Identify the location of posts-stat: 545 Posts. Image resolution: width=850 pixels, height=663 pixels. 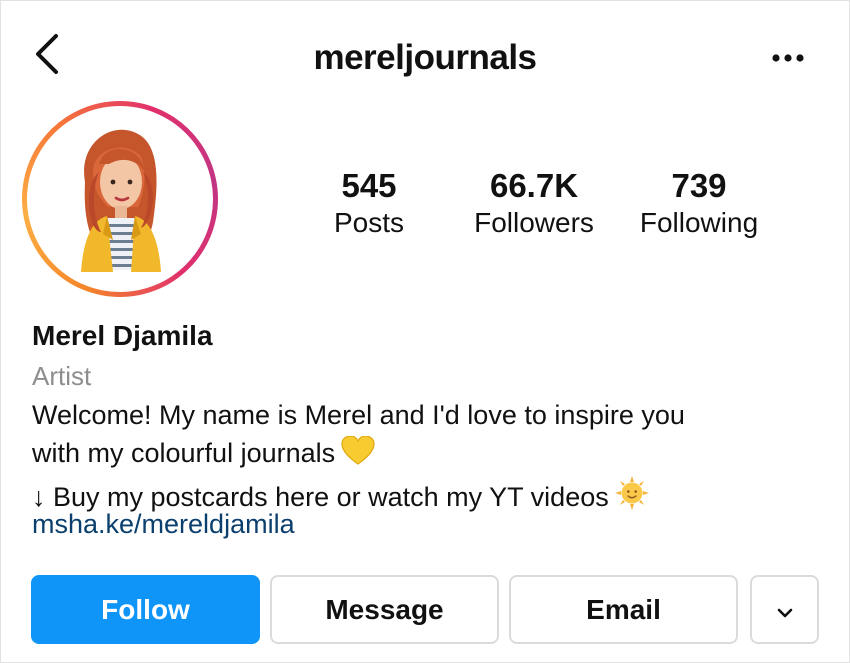
(369, 204).